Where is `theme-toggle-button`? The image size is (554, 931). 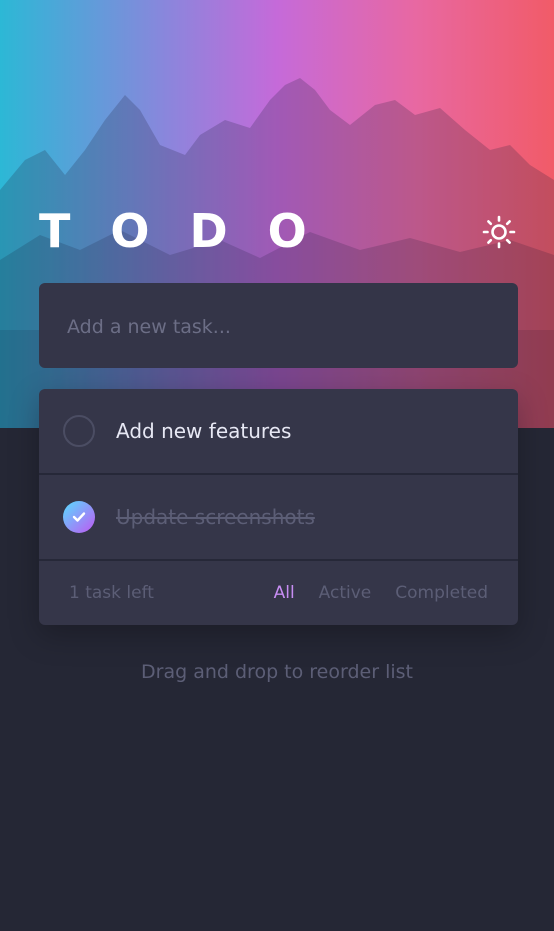 theme-toggle-button is located at coordinates (499, 232).